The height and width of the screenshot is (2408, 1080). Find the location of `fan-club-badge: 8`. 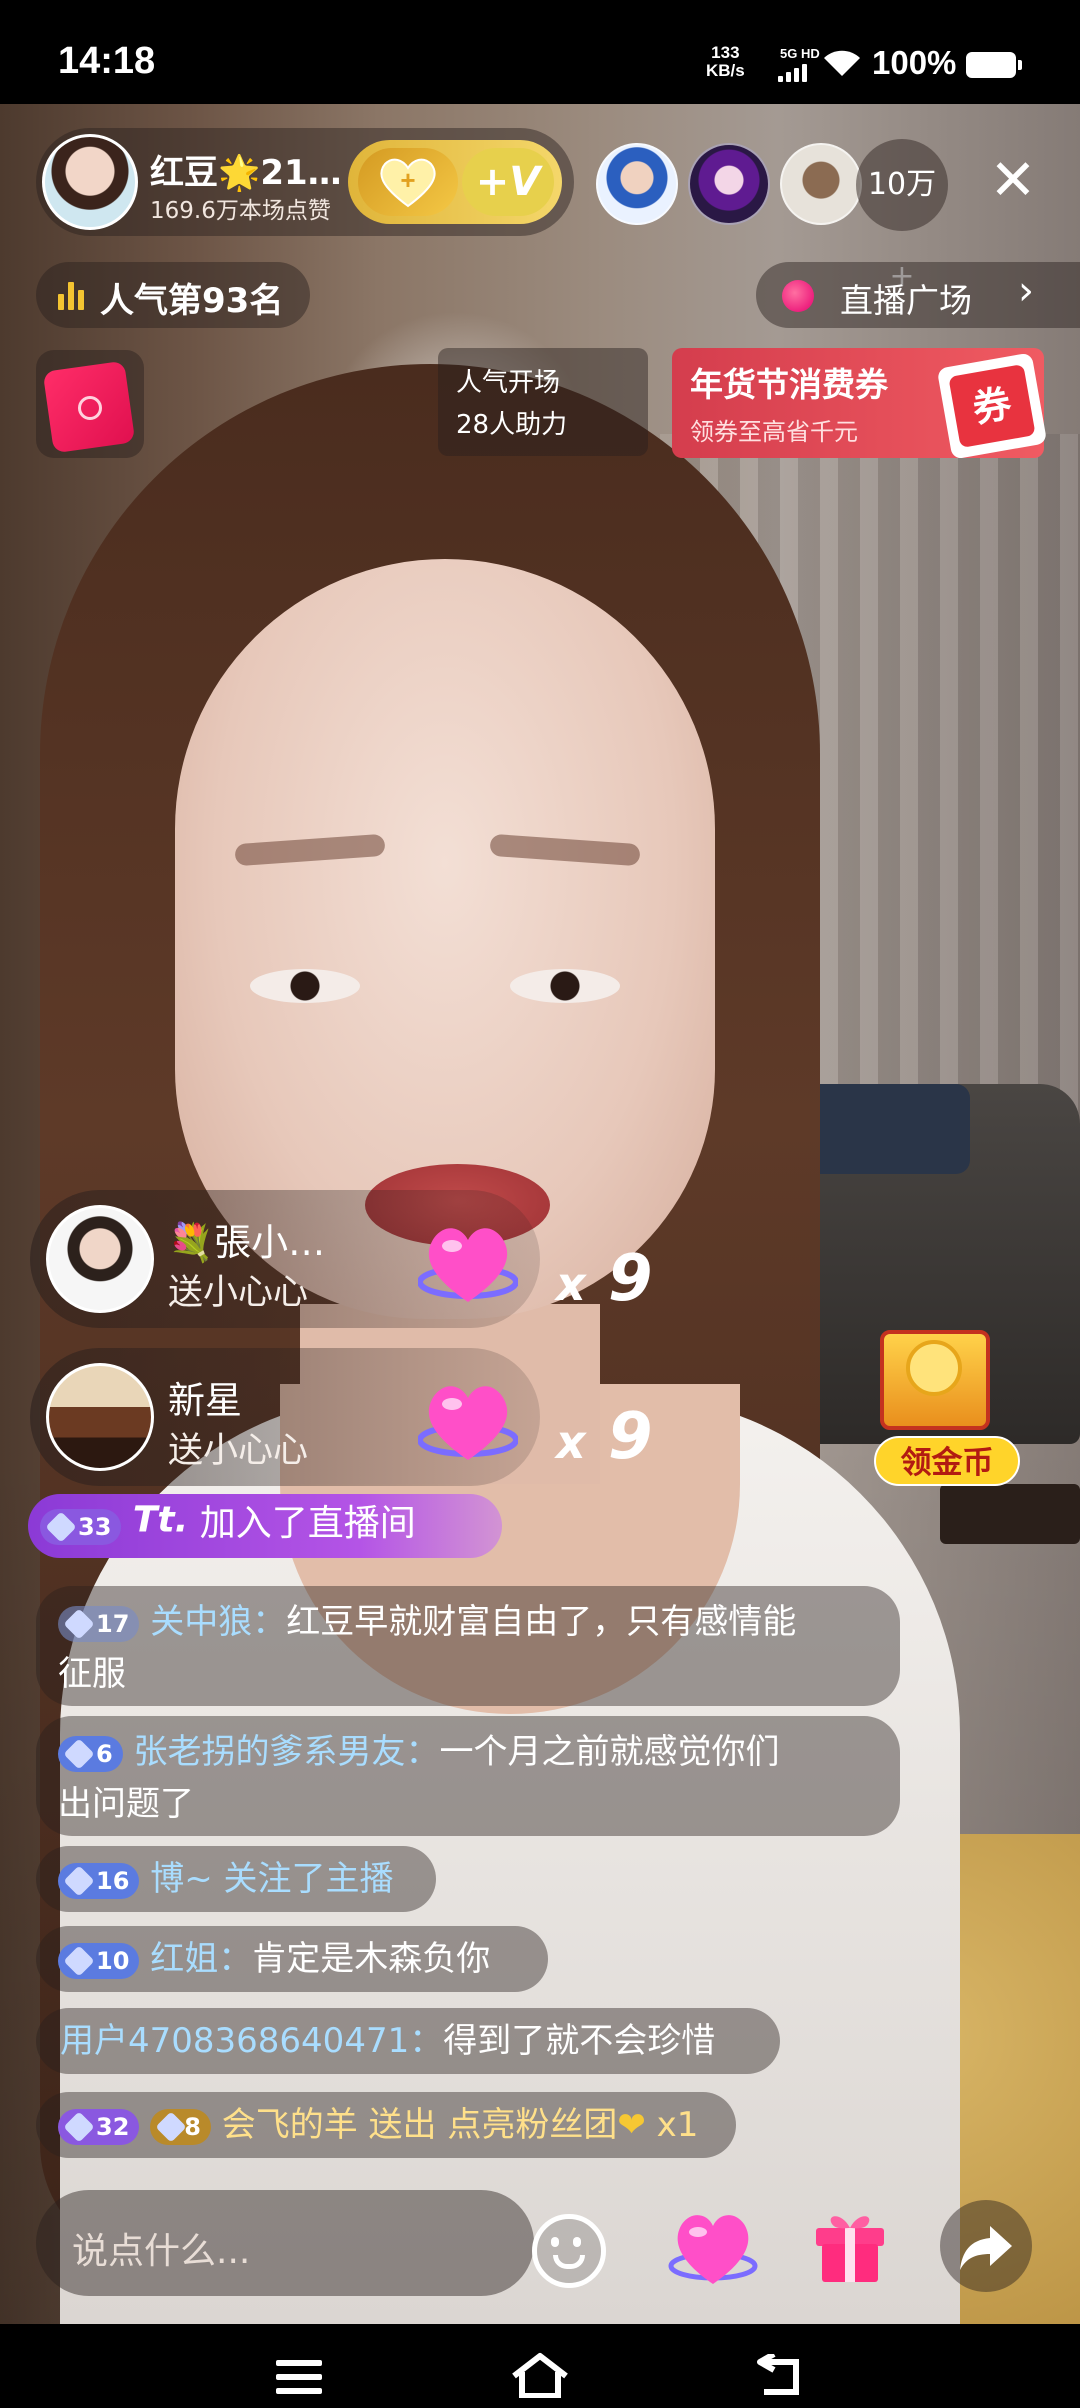

fan-club-badge: 8 is located at coordinates (180, 2126).